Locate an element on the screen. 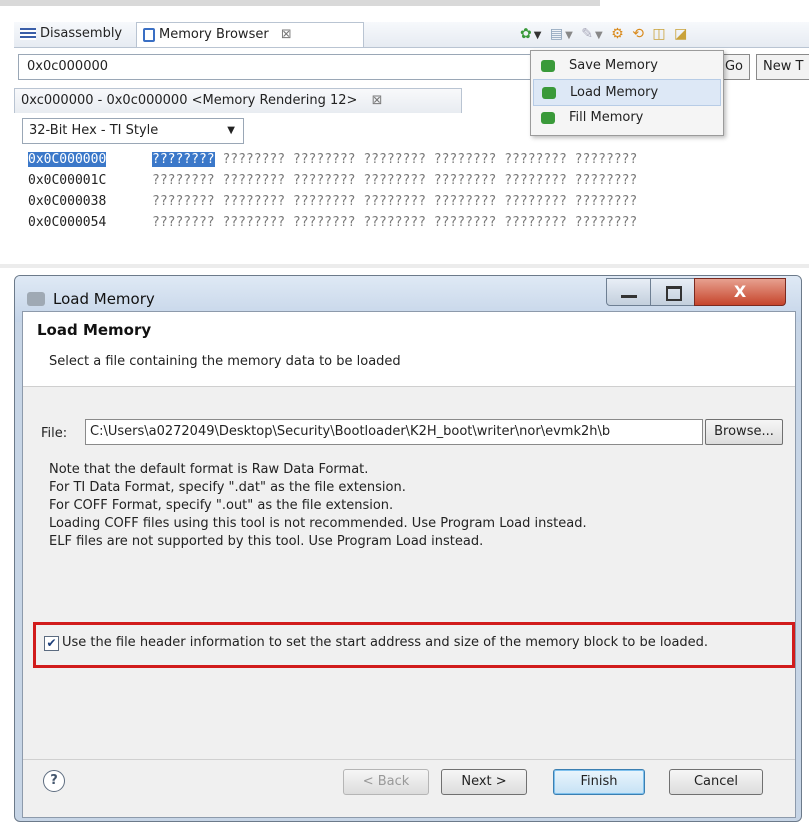  tab-memory-browser-label: Memory Browser is located at coordinates (214, 34).